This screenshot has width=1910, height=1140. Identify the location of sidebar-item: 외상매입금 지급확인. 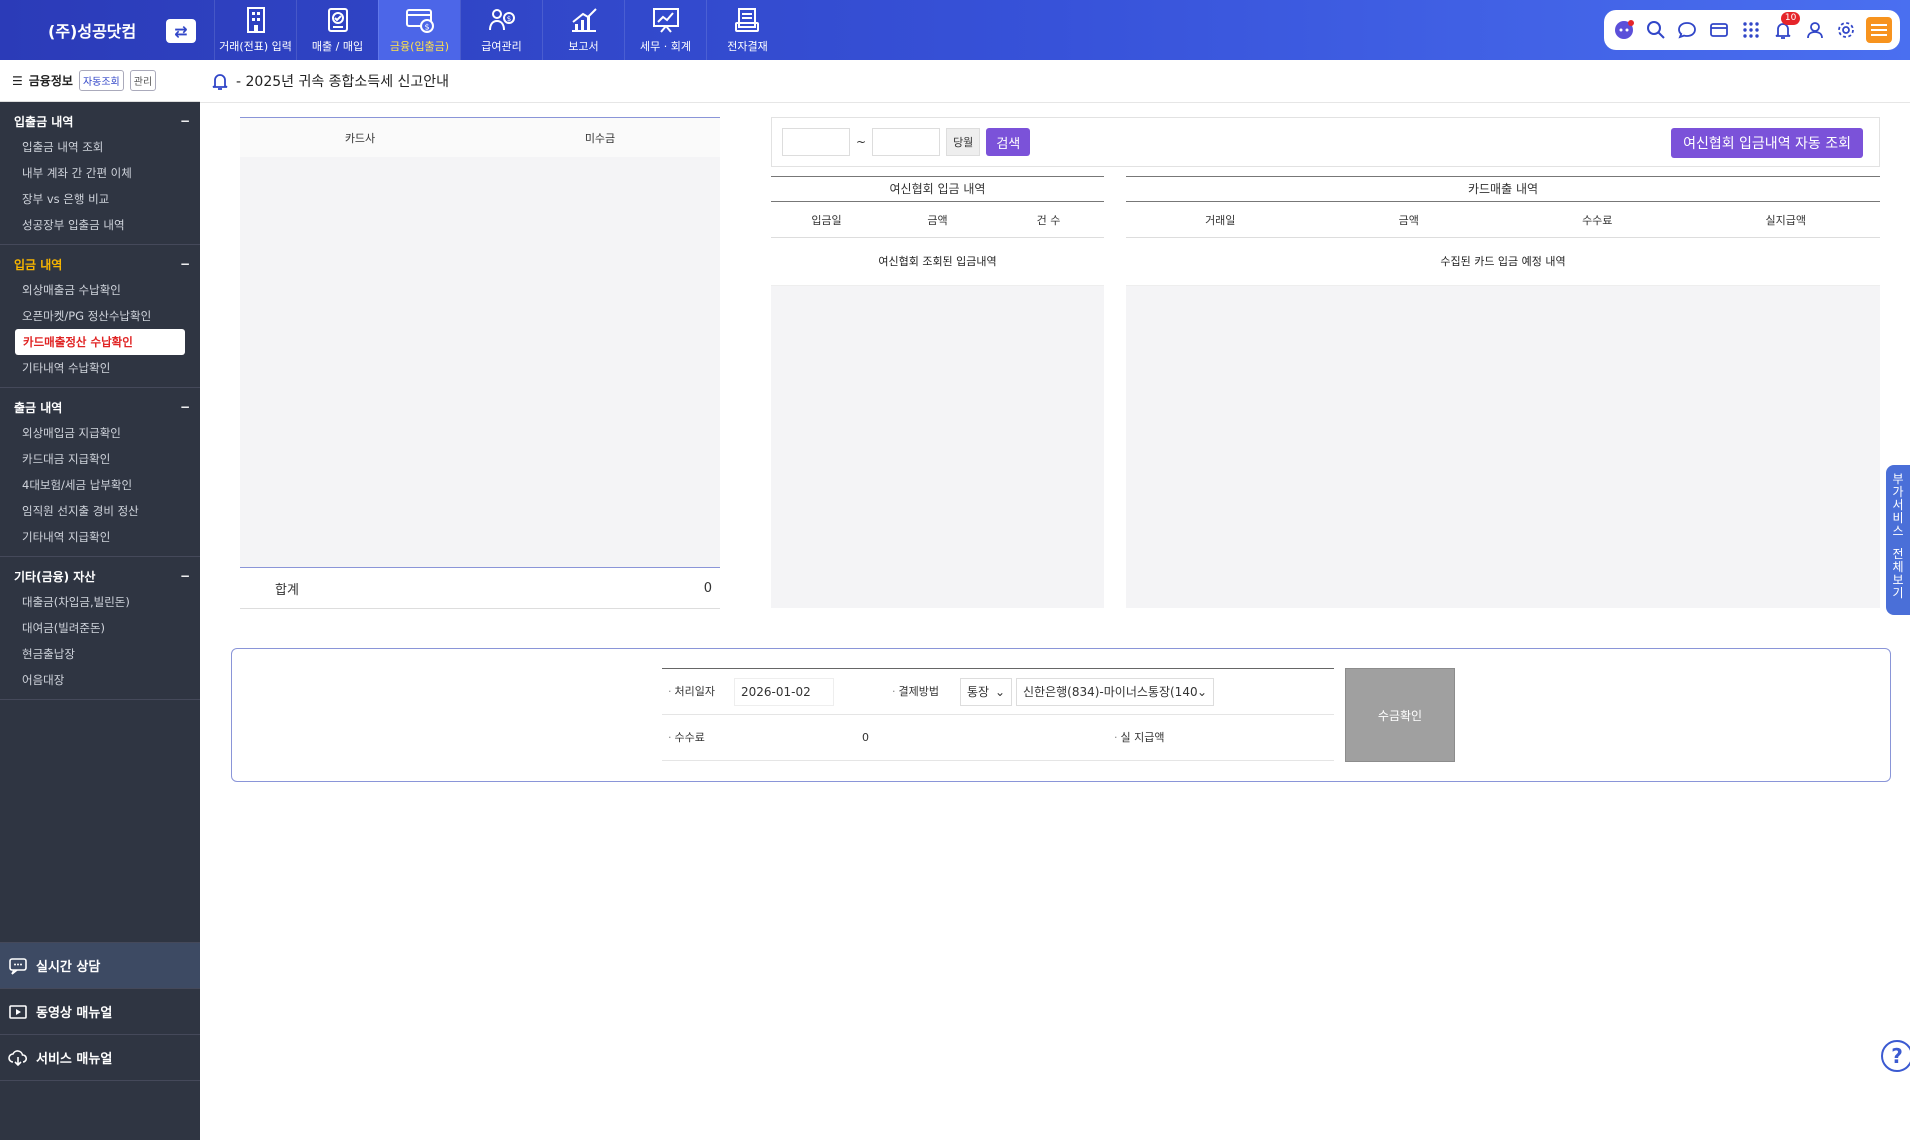
(100, 433).